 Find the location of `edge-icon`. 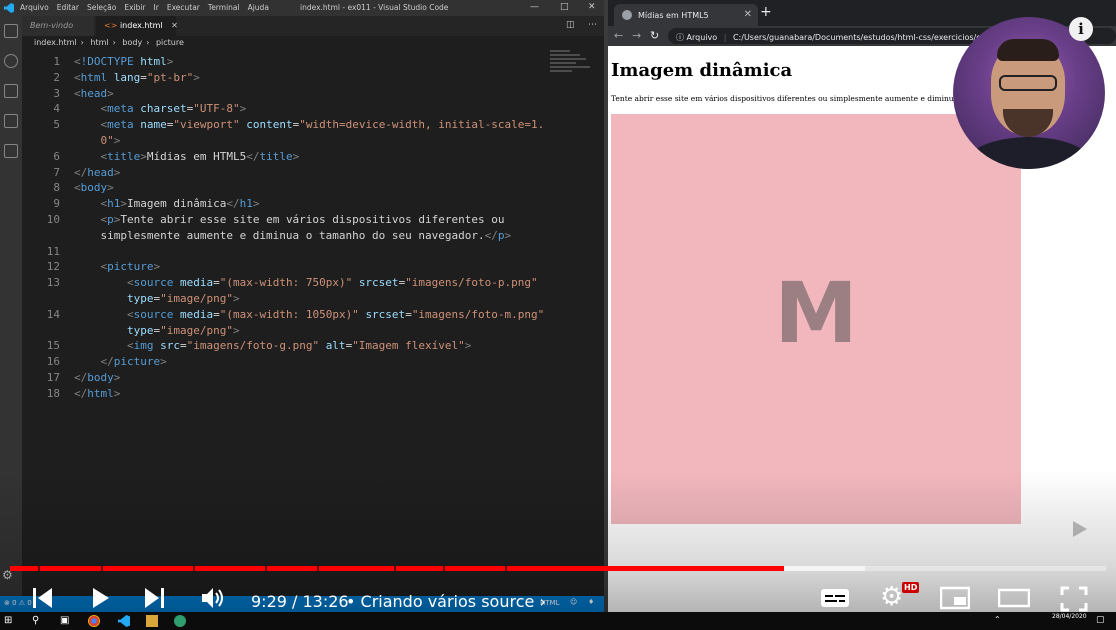

edge-icon is located at coordinates (180, 621).